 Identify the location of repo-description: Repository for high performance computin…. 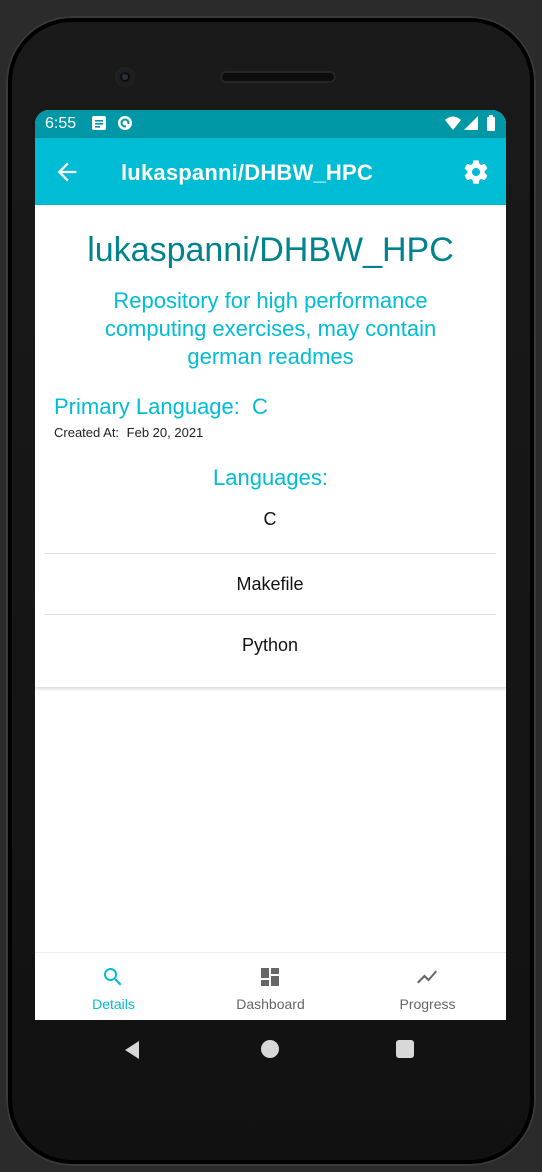
(270, 328).